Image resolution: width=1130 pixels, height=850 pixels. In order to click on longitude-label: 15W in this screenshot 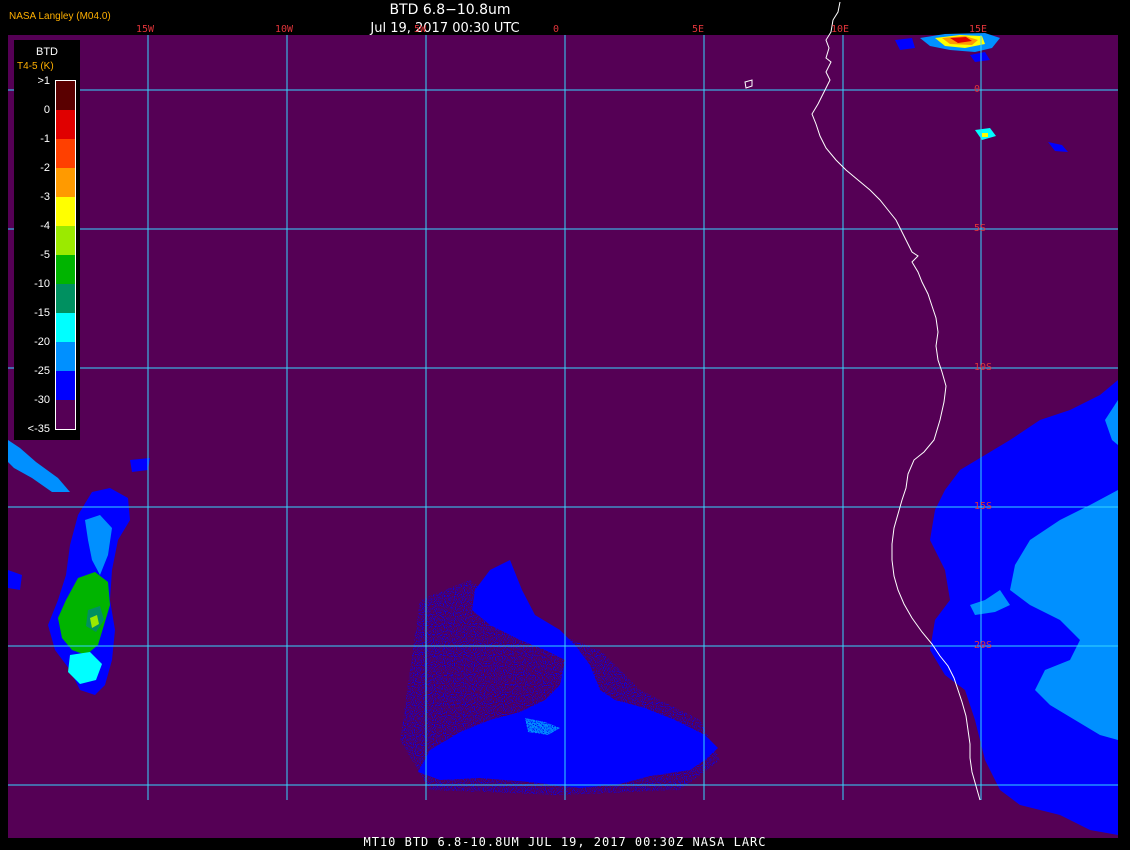, I will do `click(145, 29)`.